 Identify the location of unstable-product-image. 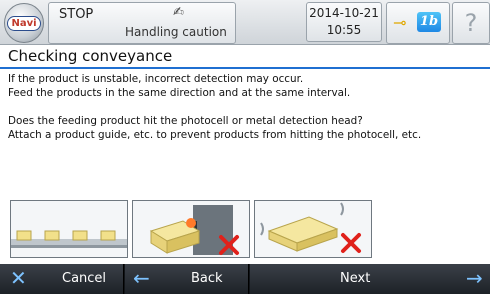
(310, 227).